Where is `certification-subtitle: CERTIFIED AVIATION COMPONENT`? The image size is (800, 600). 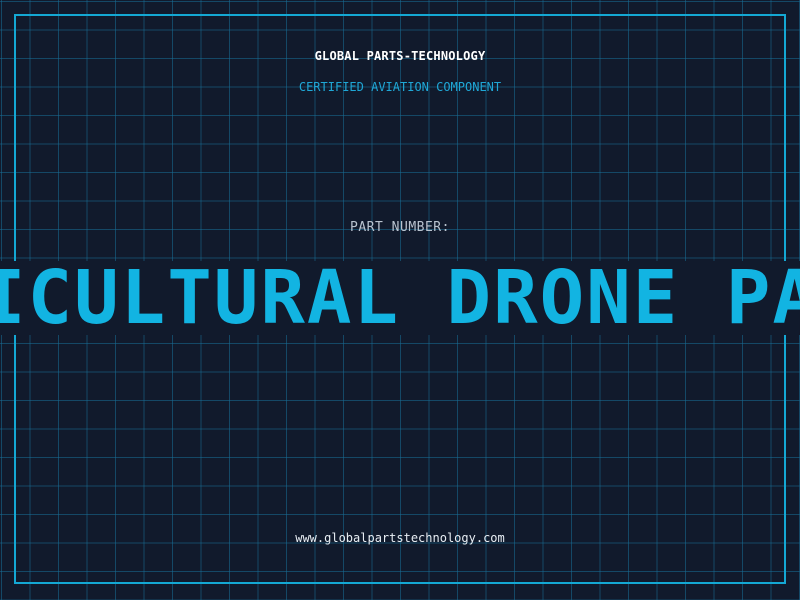
certification-subtitle: CERTIFIED AVIATION COMPONENT is located at coordinates (400, 87).